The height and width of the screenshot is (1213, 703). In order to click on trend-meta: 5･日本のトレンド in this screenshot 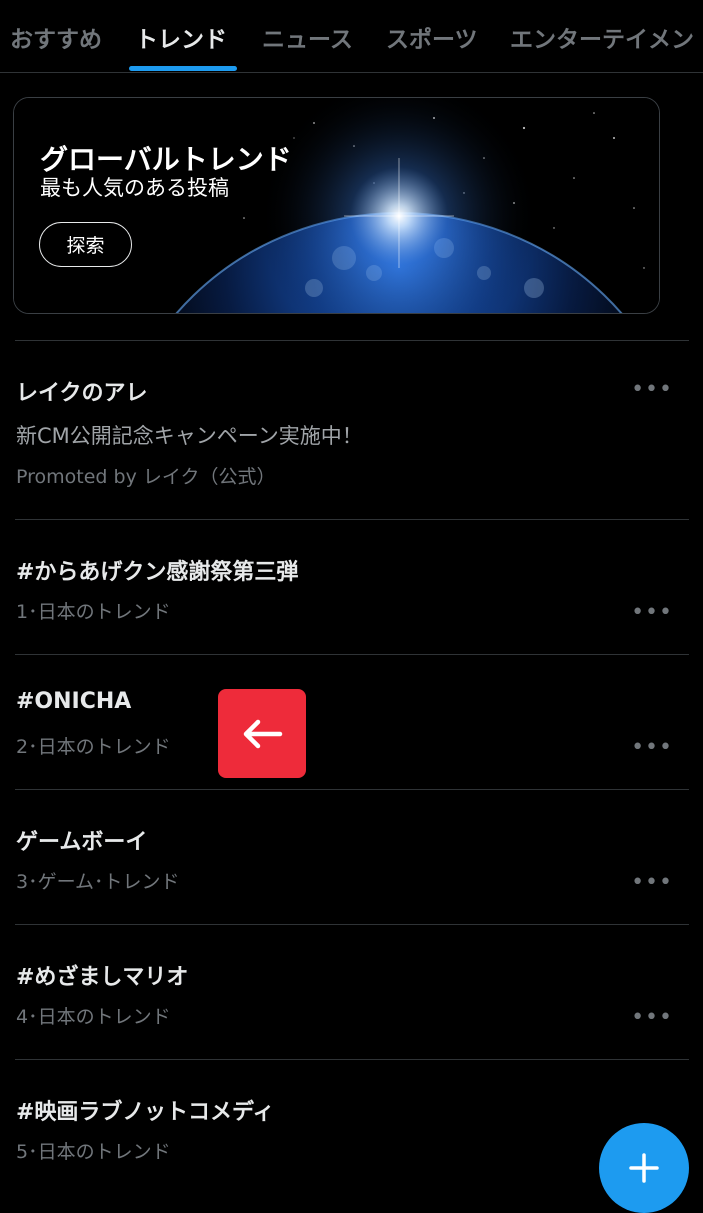, I will do `click(93, 1152)`.